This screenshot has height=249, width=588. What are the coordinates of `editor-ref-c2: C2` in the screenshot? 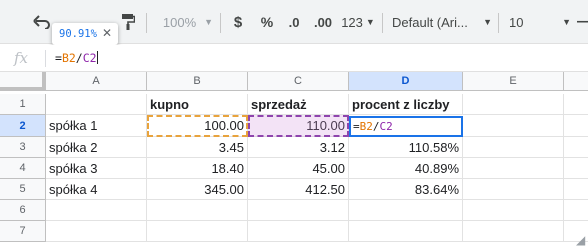 It's located at (386, 126).